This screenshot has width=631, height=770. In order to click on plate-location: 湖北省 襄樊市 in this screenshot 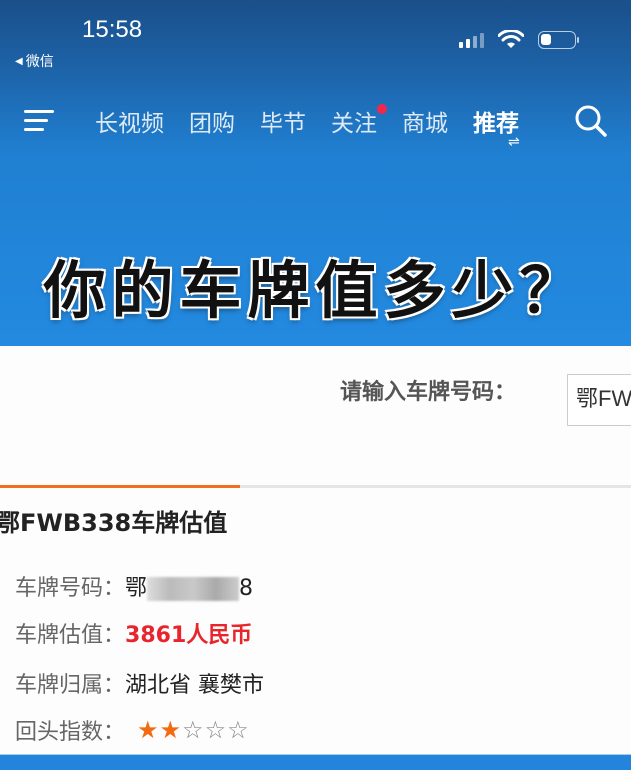, I will do `click(195, 685)`.